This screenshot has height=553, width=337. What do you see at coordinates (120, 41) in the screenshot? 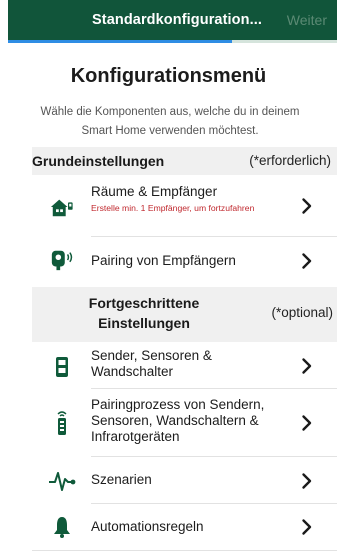
I see `progress-bar-fill` at bounding box center [120, 41].